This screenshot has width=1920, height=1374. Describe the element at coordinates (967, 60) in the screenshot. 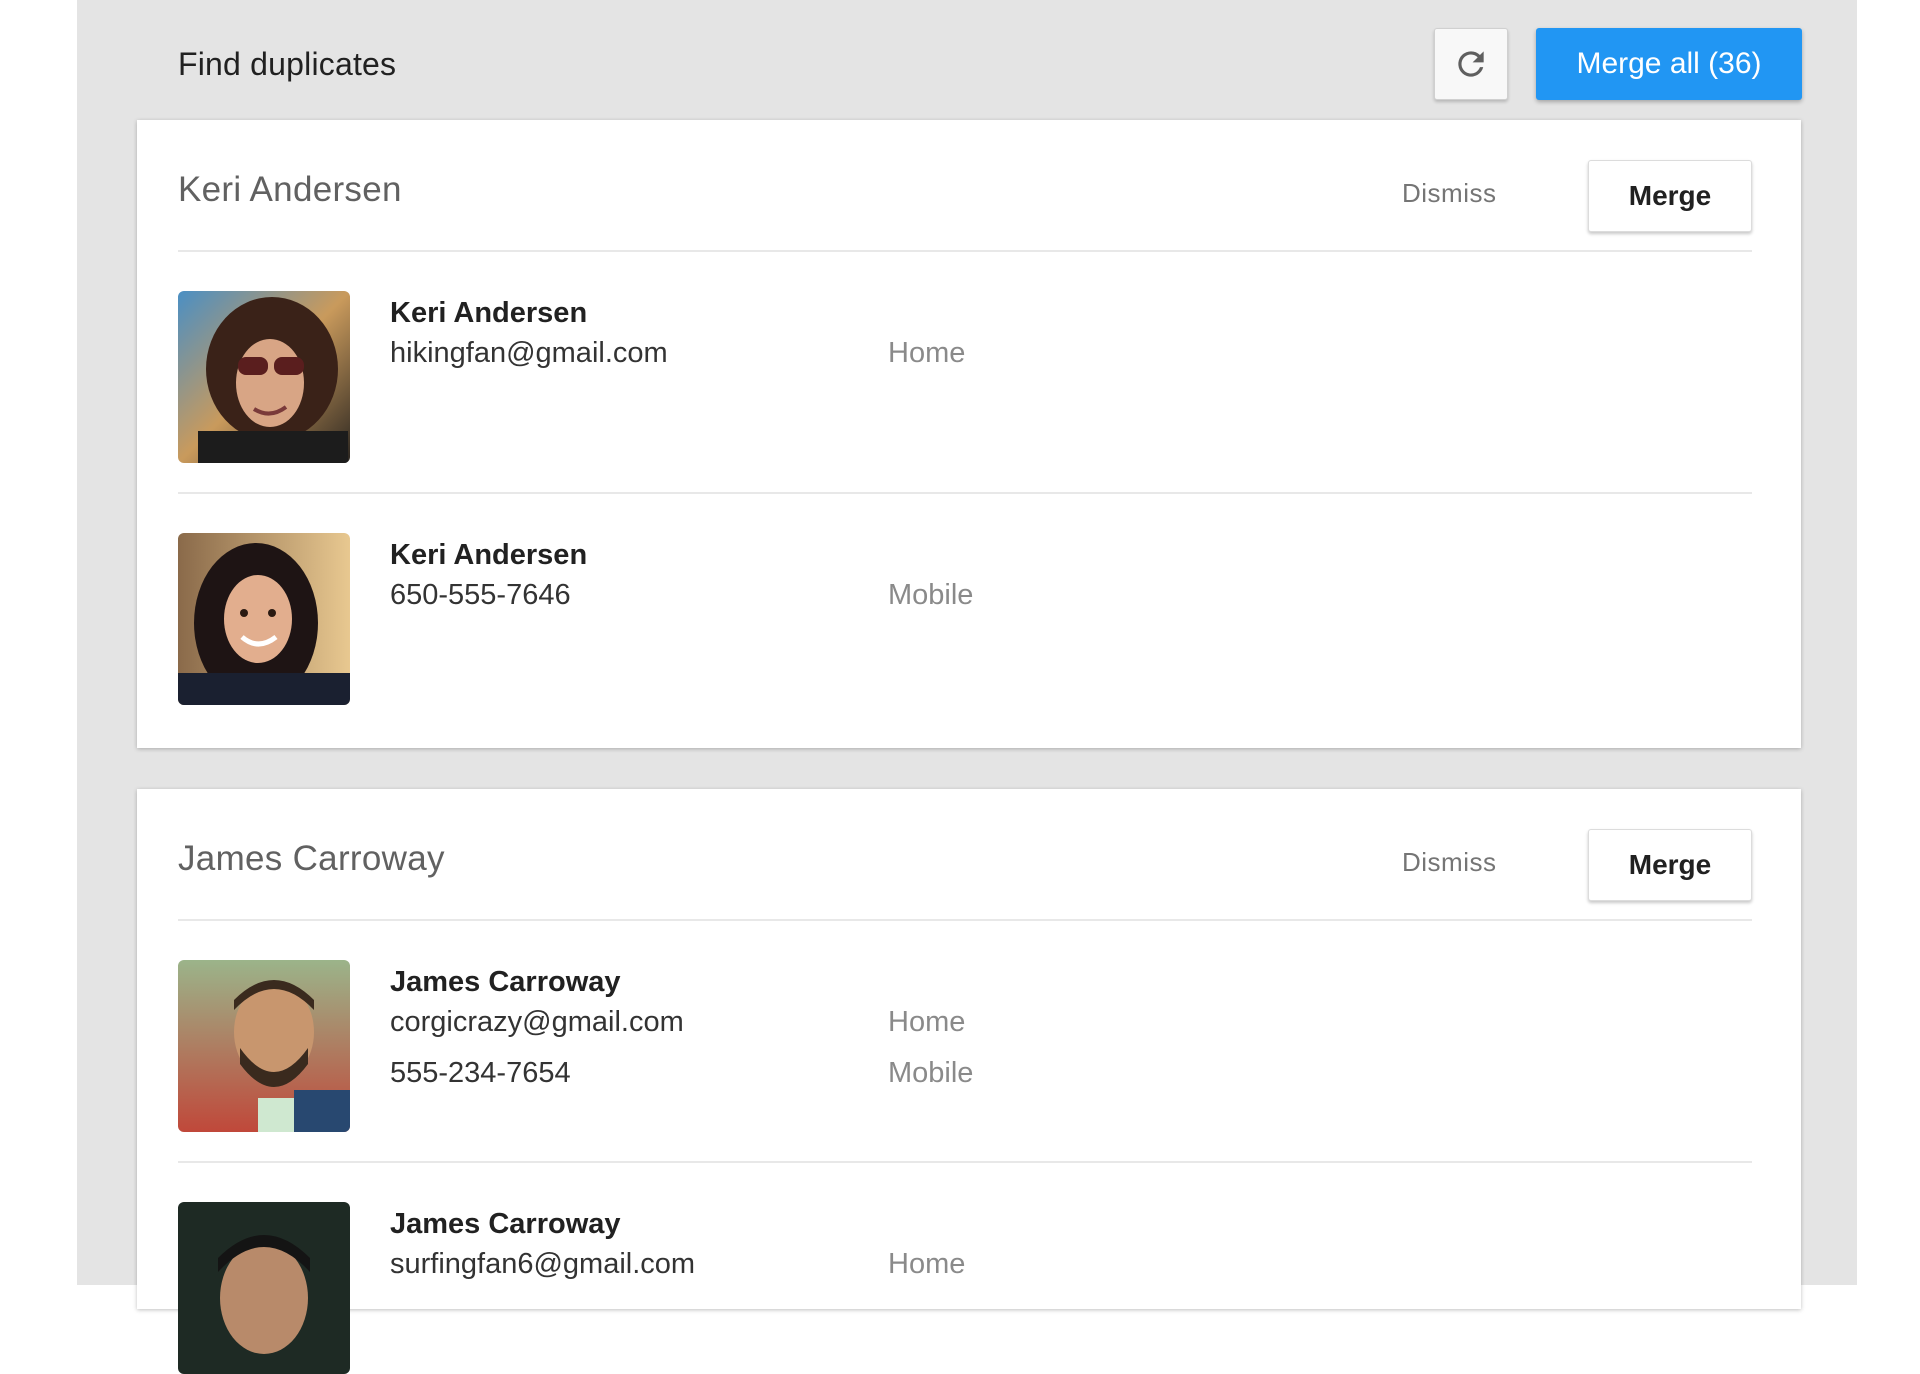

I see `header-bar: Find duplicates Merge all (36)` at that location.